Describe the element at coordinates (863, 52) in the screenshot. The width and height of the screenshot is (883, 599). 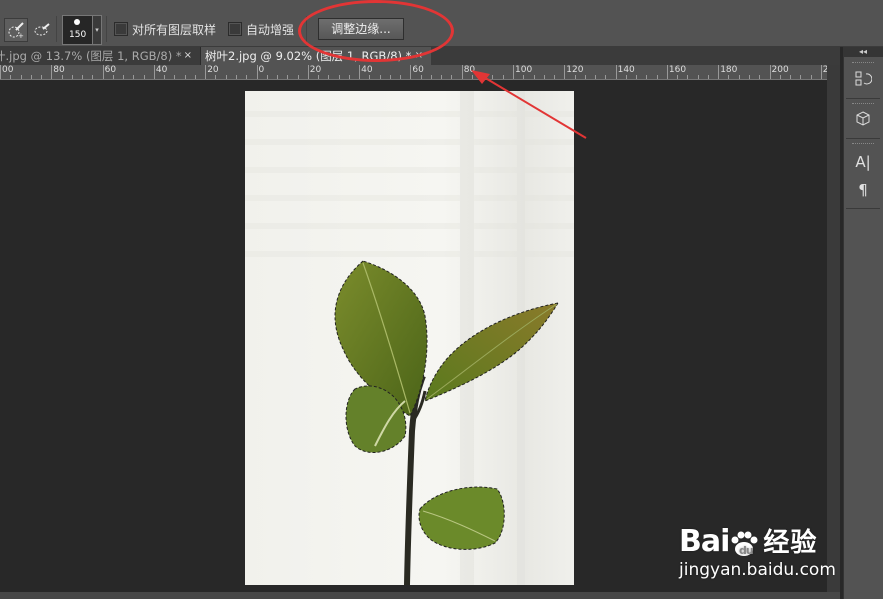
I see `panel-collapse-toggle: ◂◂` at that location.